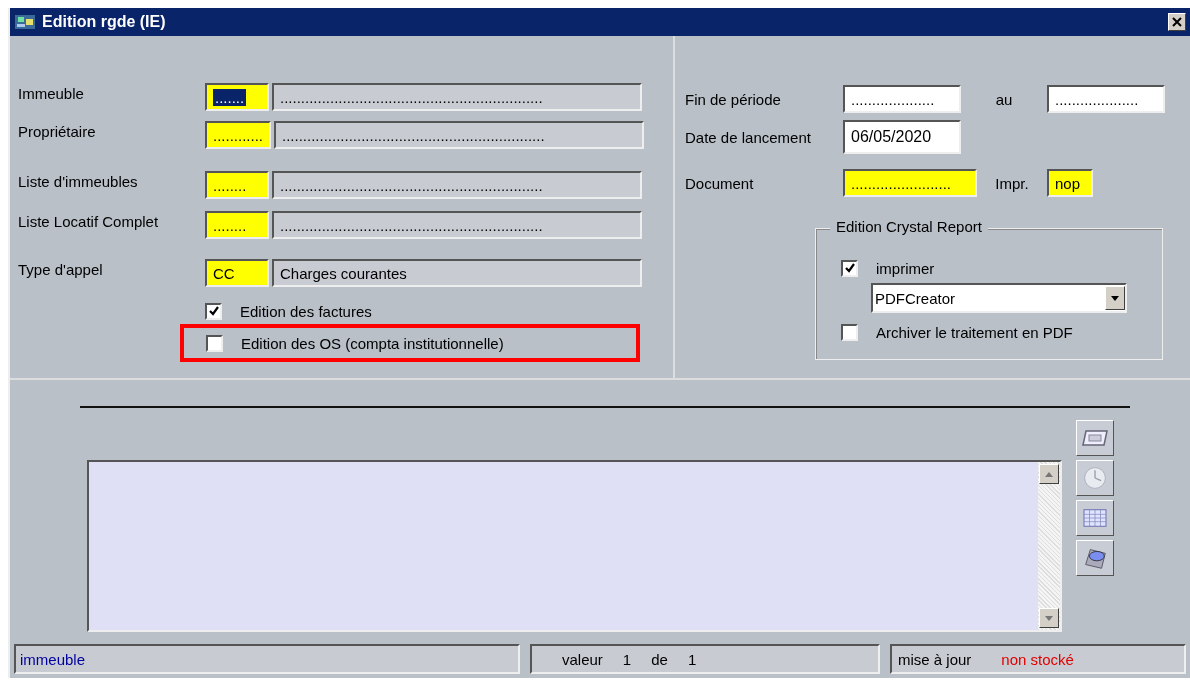  I want to click on checkbox-label: Edition des OS (compta institutionnelle), so click(372, 343).